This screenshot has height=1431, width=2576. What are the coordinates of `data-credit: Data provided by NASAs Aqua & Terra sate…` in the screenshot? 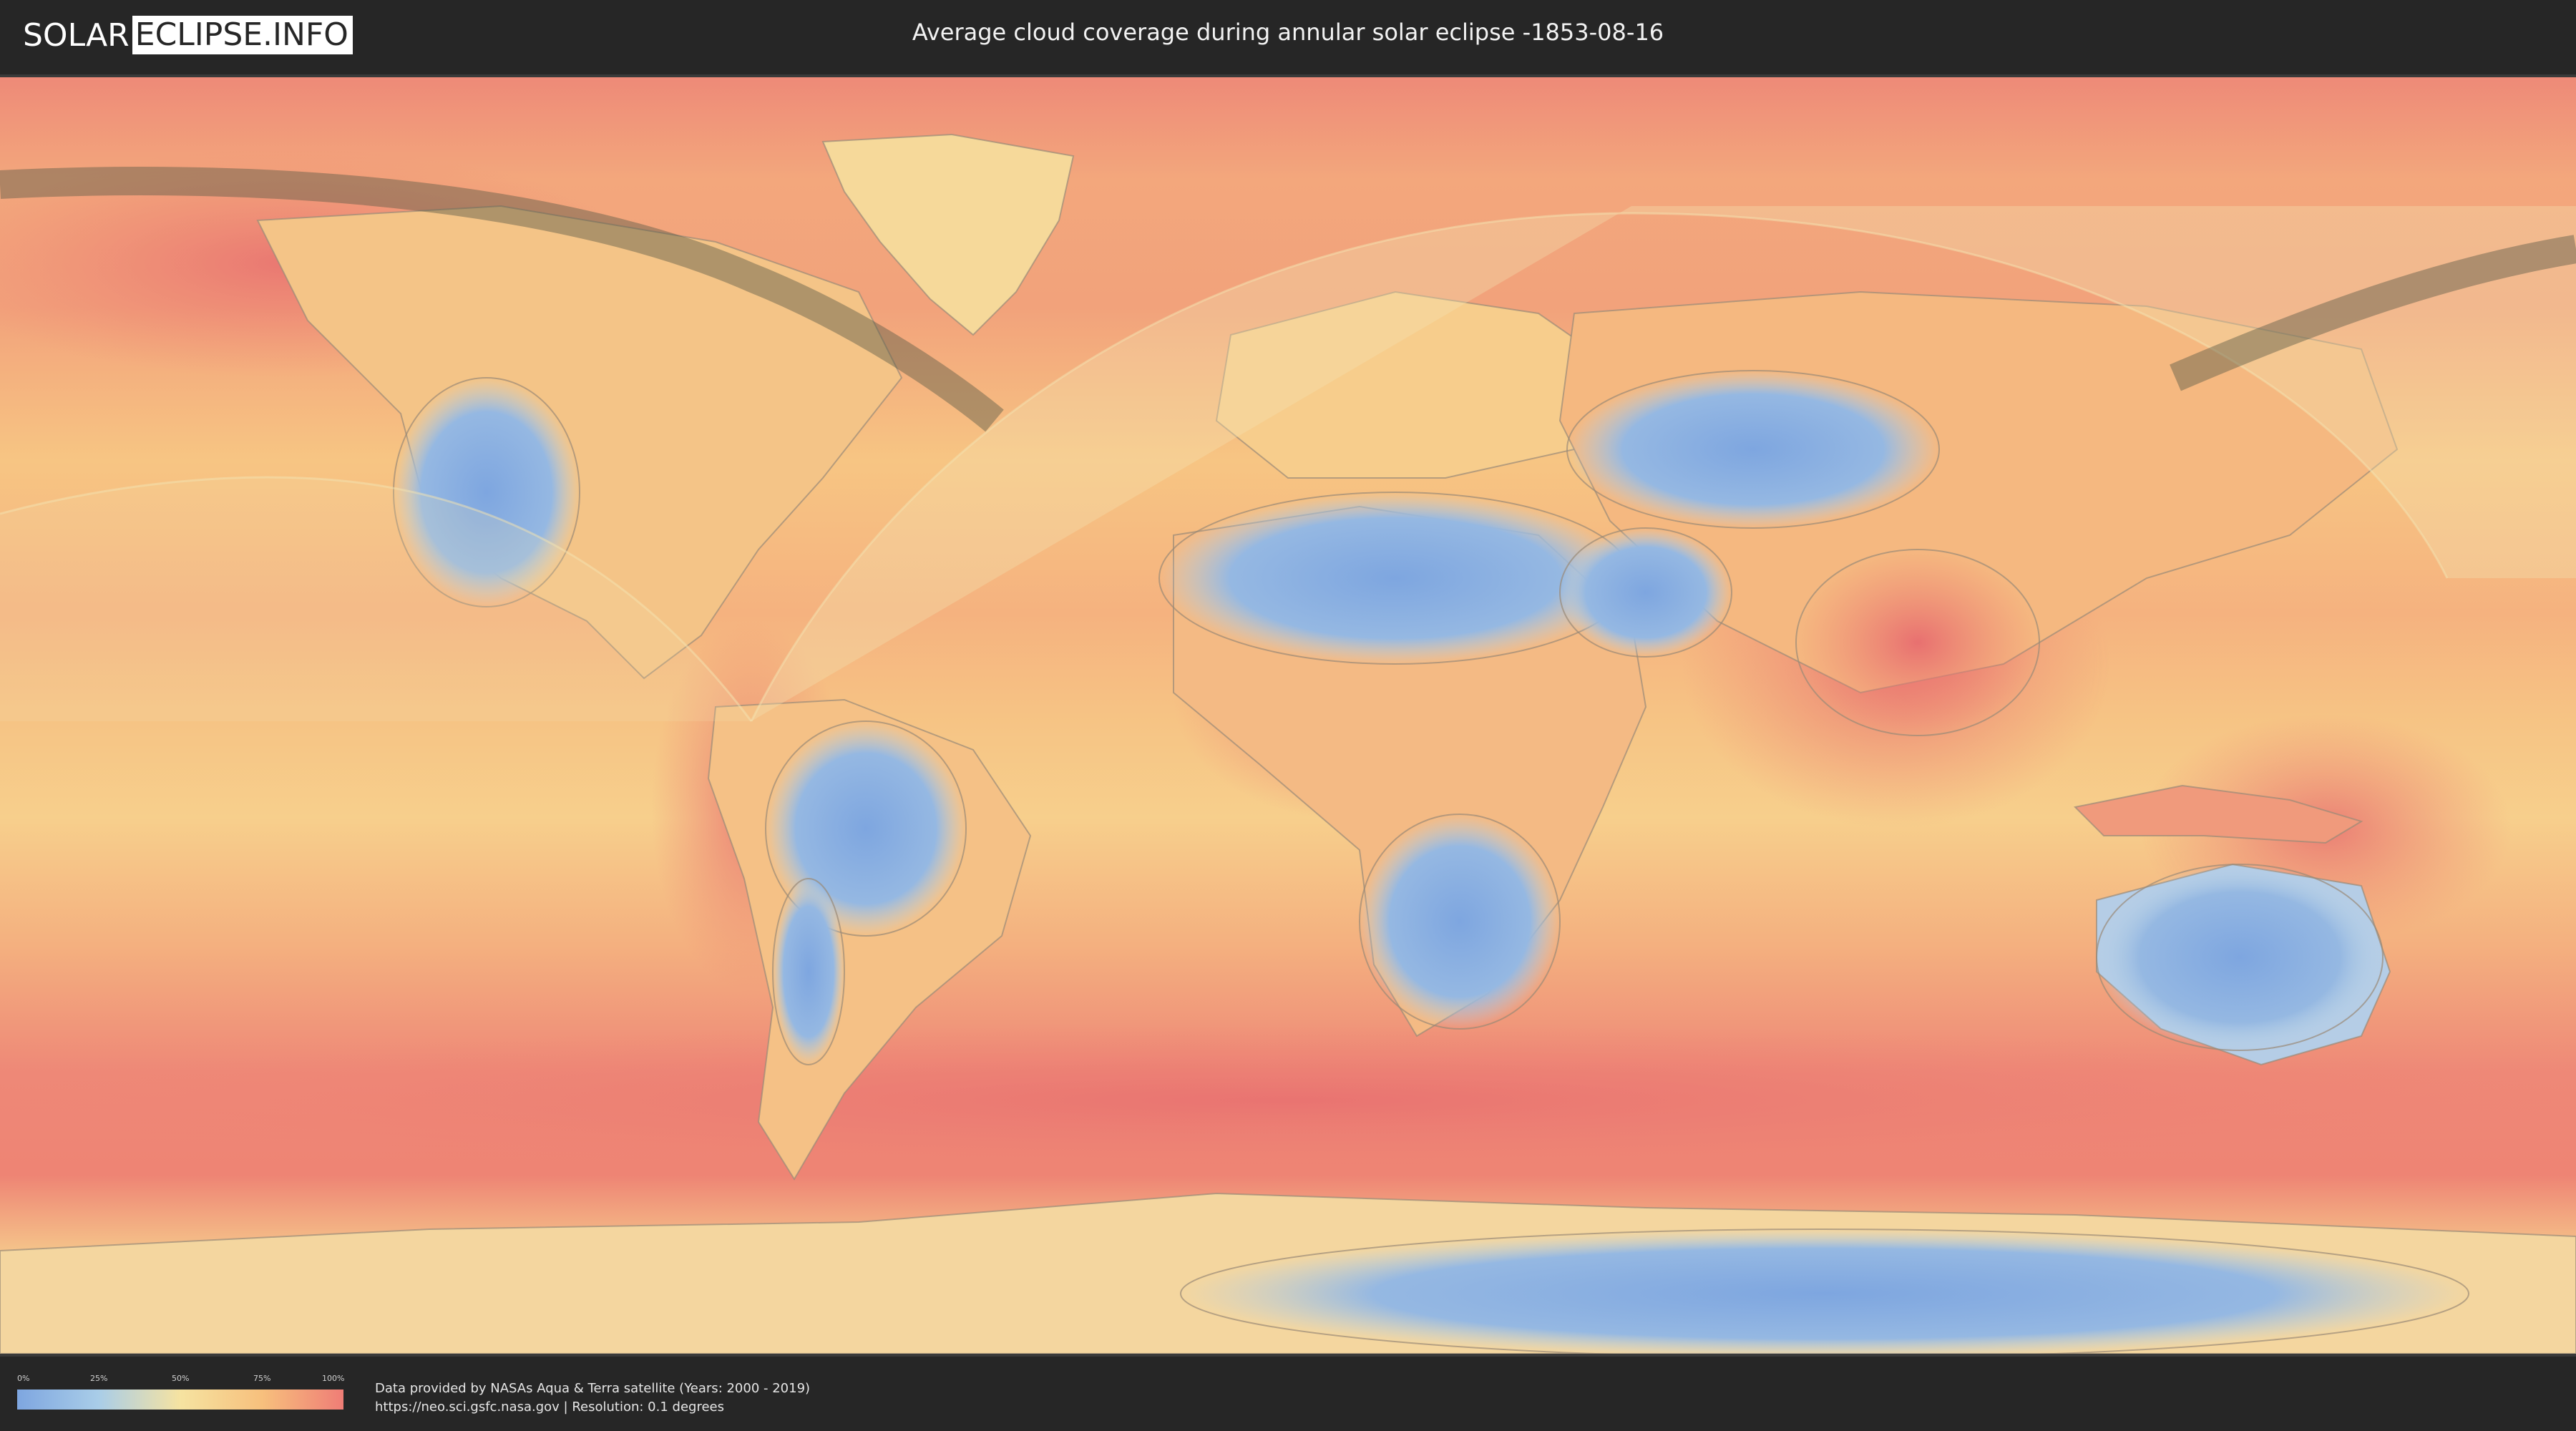 It's located at (592, 1398).